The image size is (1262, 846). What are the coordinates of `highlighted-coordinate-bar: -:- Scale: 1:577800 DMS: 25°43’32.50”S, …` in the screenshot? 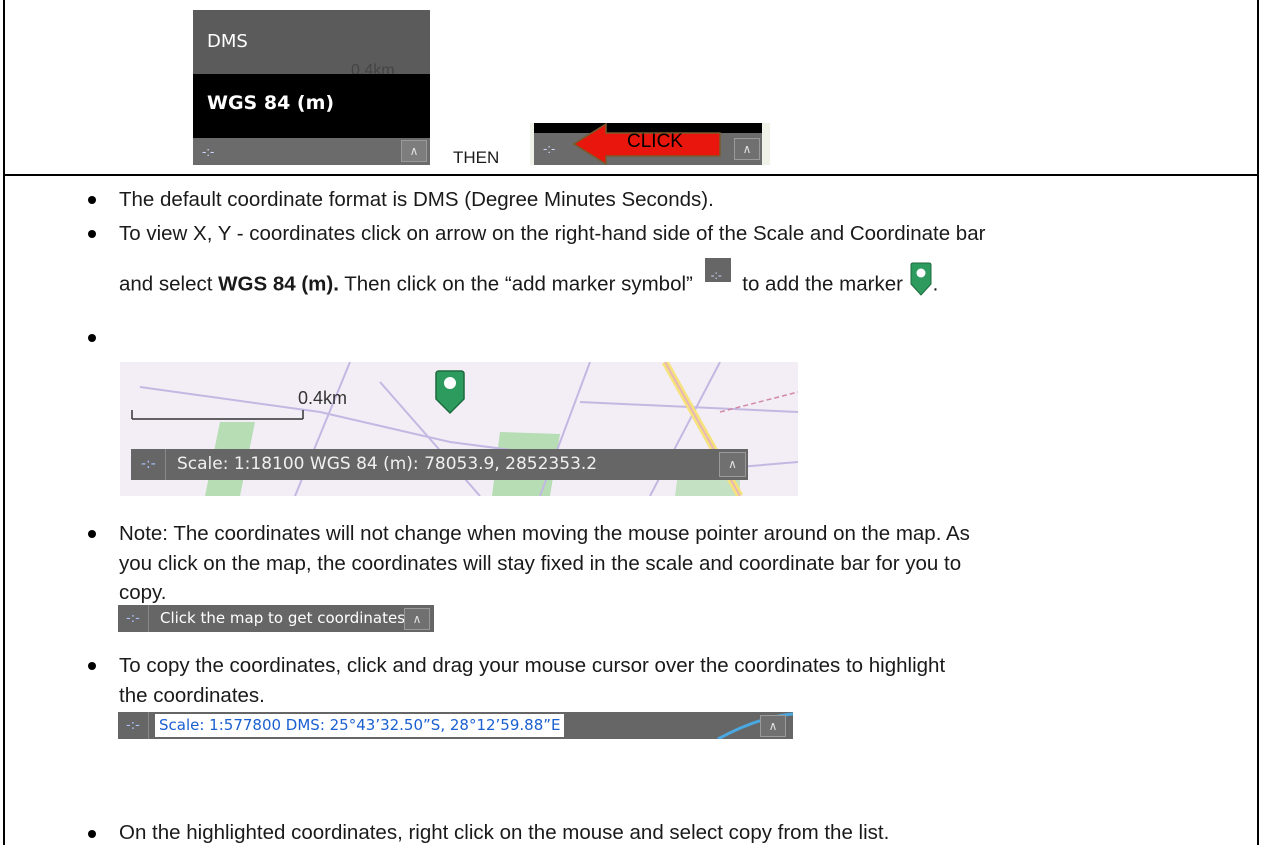 It's located at (455, 725).